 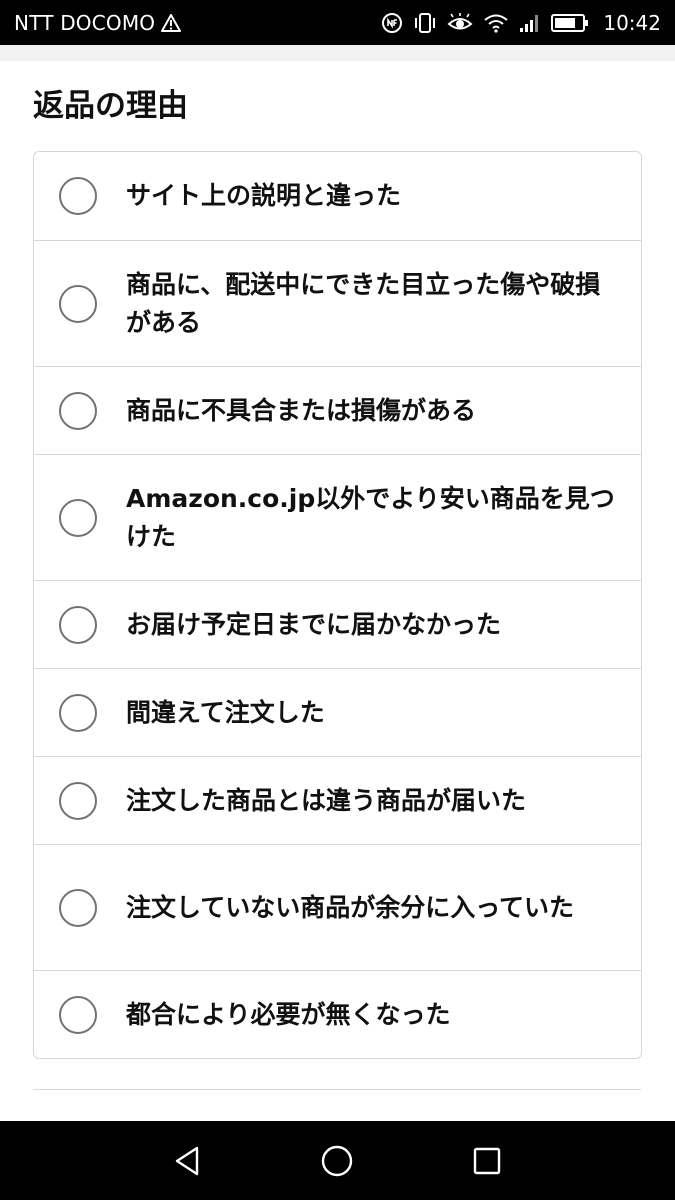 What do you see at coordinates (632, 22) in the screenshot?
I see `status-time: 10:42` at bounding box center [632, 22].